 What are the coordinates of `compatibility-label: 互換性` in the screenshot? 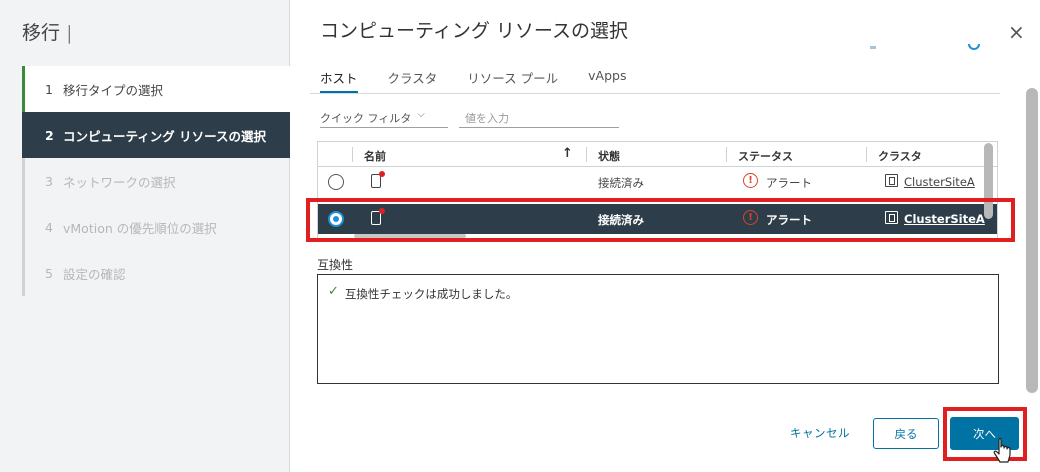 It's located at (335, 265).